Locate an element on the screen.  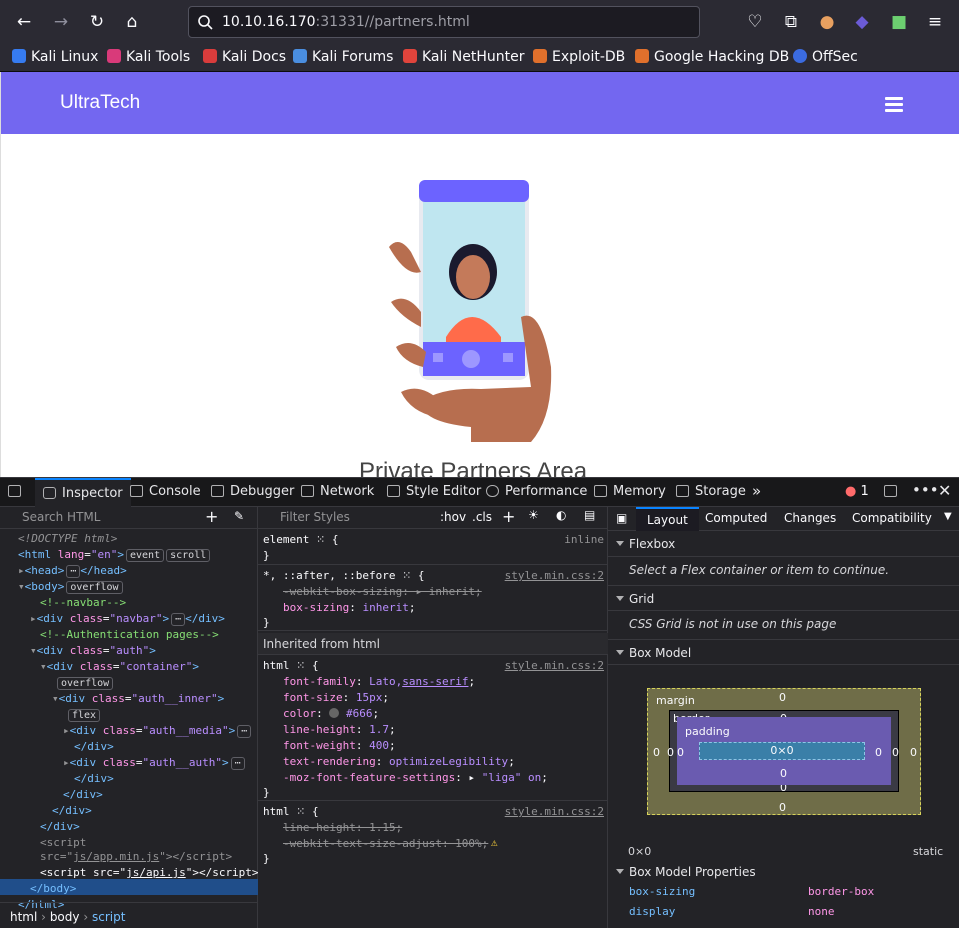
kali-docs-icon is located at coordinates (210, 56).